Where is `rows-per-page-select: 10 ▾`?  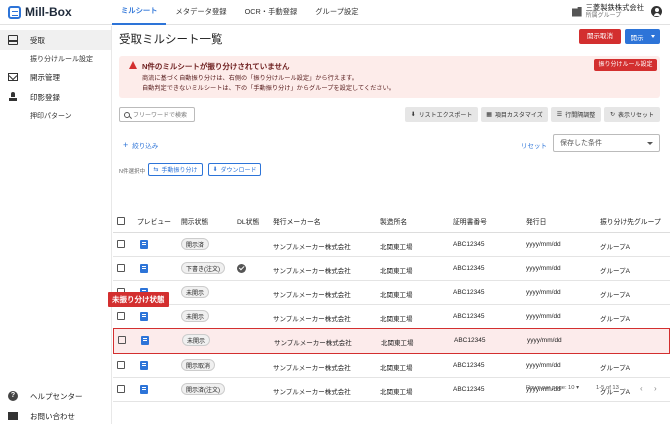 rows-per-page-select: 10 ▾ is located at coordinates (573, 388).